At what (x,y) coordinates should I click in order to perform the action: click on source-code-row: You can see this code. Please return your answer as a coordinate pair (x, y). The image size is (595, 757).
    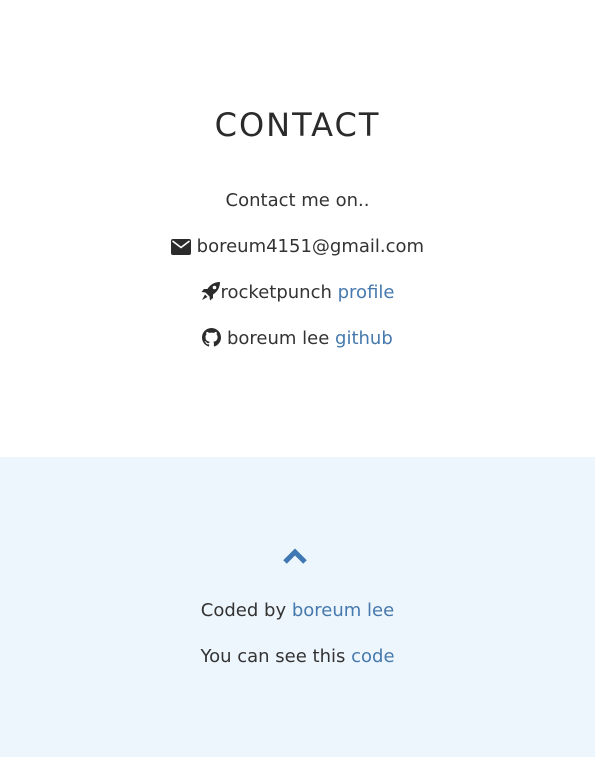
    Looking at the image, I should click on (297, 657).